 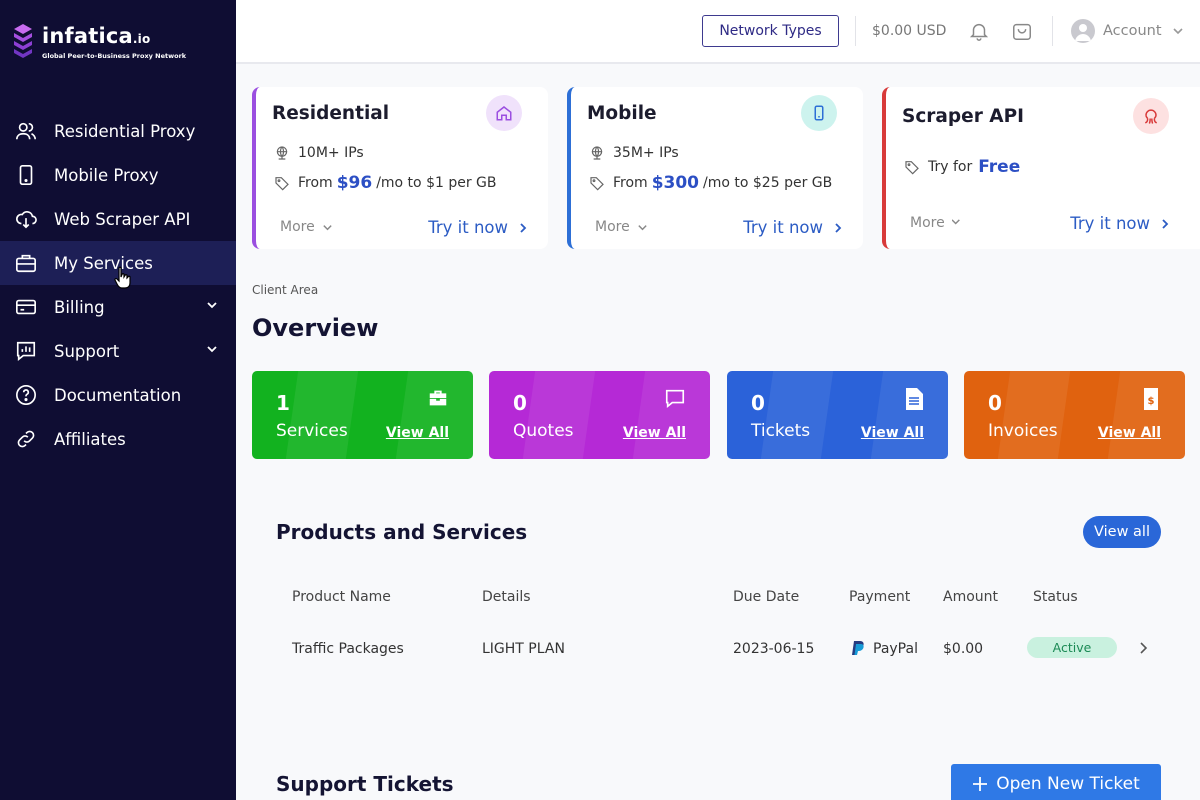 I want to click on view-all-invoices-link: View All, so click(x=1129, y=433).